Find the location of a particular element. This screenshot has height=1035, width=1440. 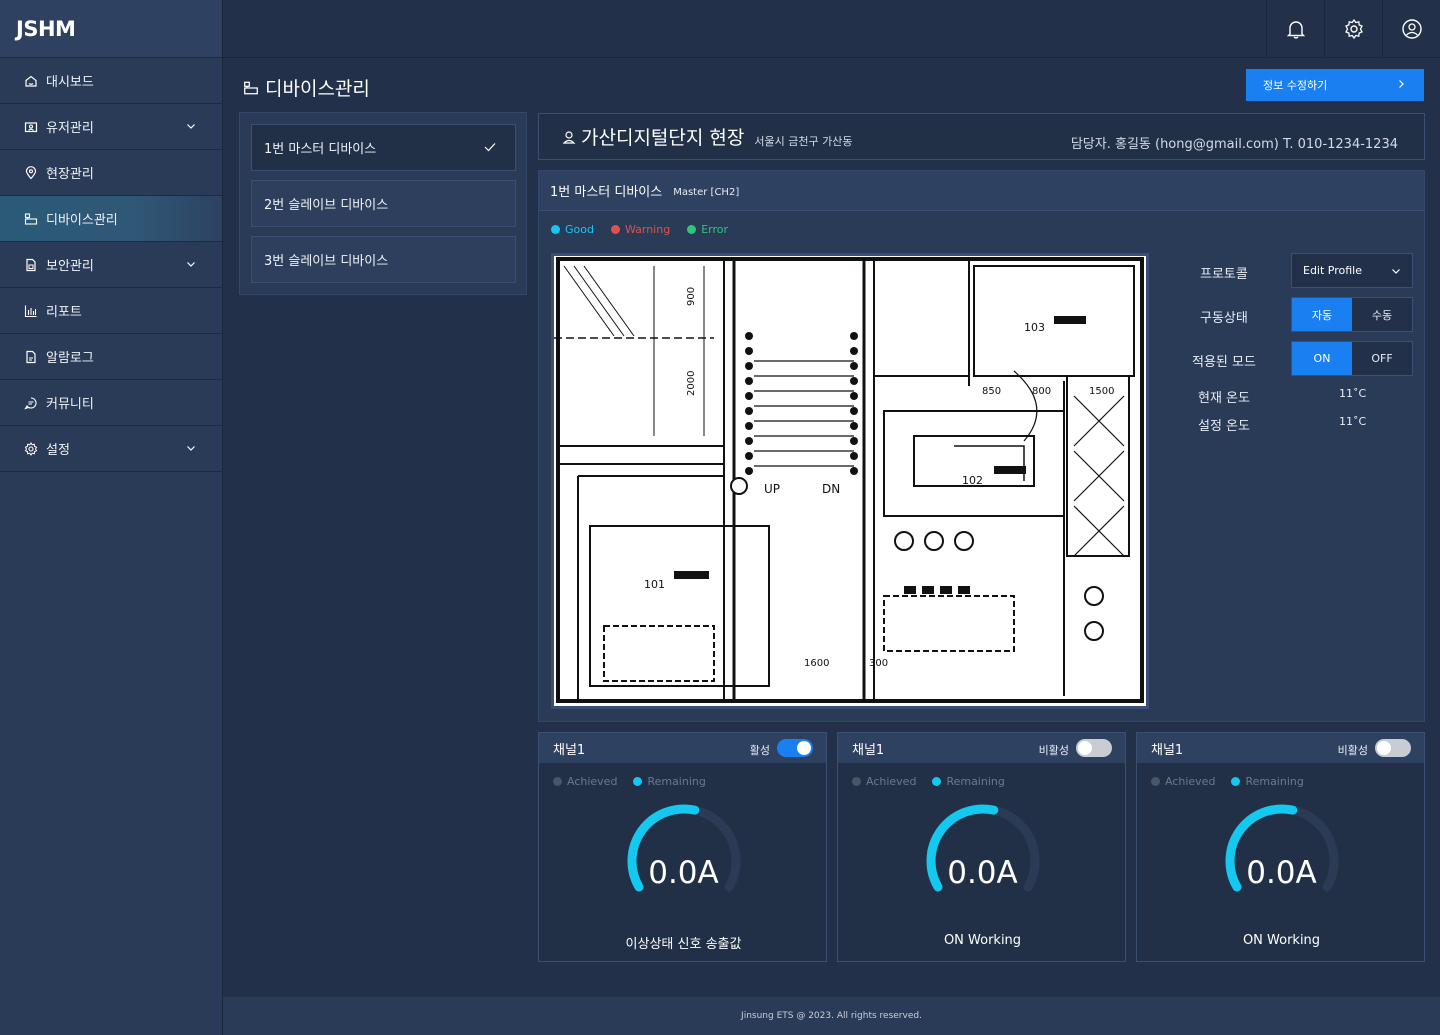

edit-info-label: 정보 수정하기 is located at coordinates (1295, 85).